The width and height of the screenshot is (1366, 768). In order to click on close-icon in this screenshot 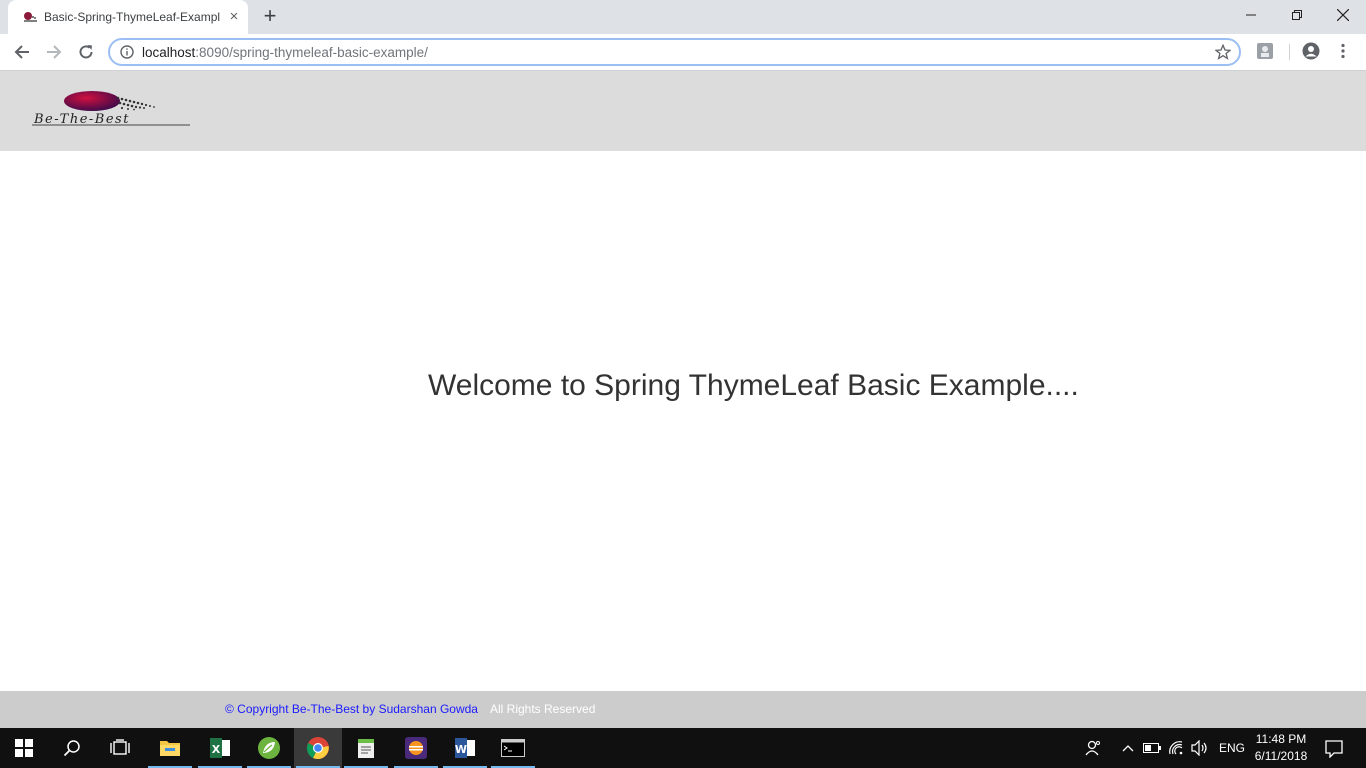, I will do `click(1343, 15)`.